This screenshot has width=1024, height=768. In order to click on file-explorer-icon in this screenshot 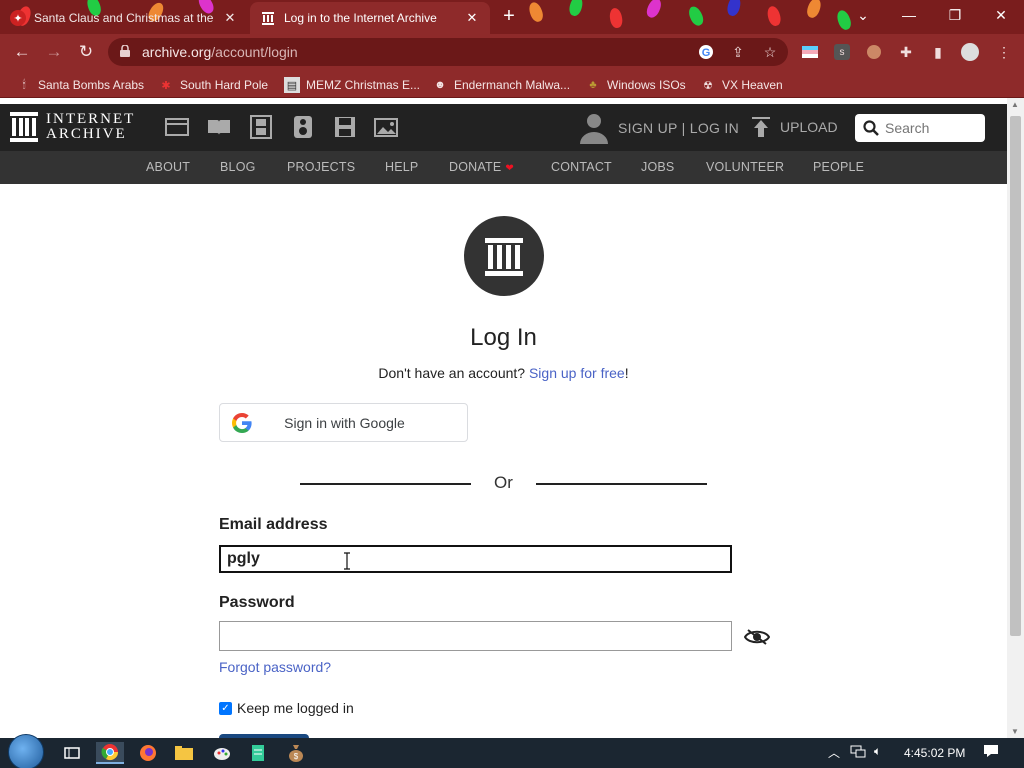, I will do `click(184, 753)`.